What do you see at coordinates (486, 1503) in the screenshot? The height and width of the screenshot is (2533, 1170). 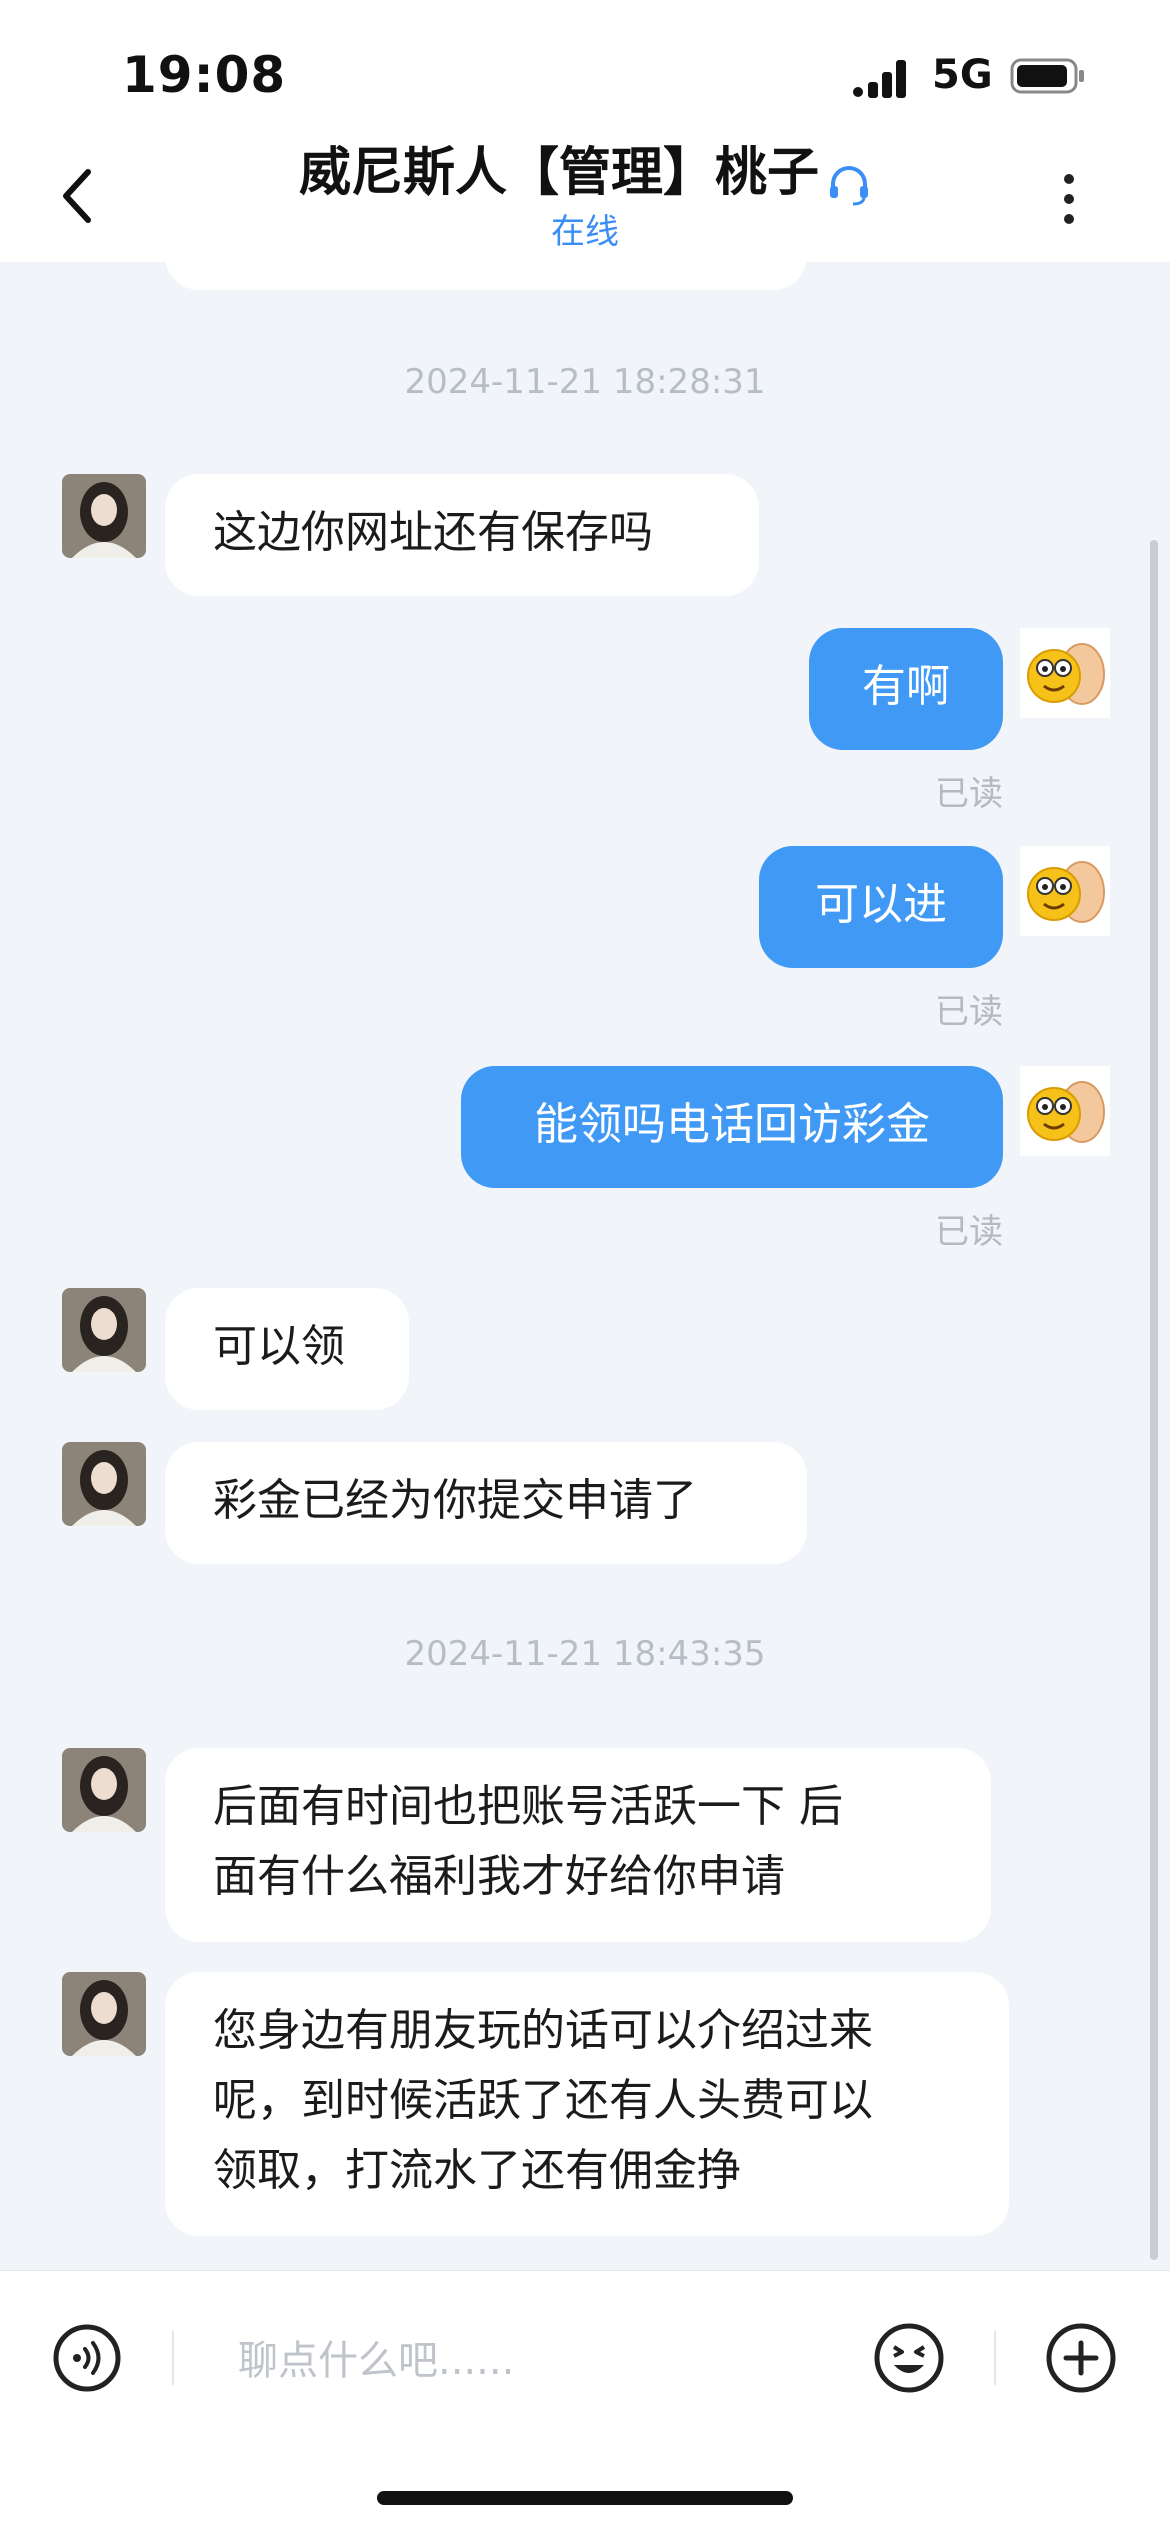 I see `message-bubble: 彩金已经为你提交申请了` at bounding box center [486, 1503].